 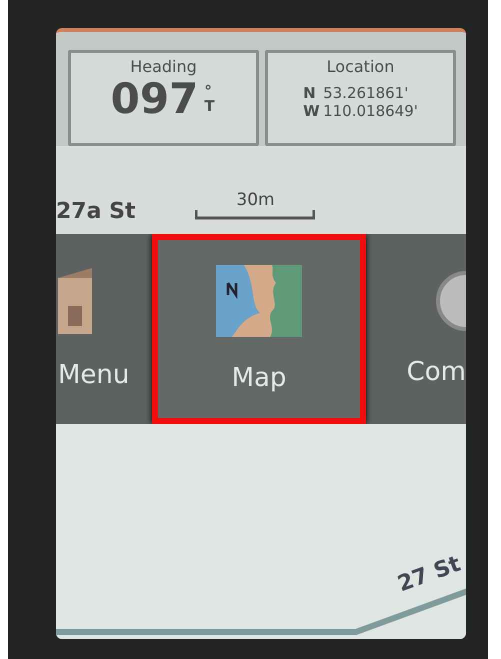 What do you see at coordinates (365, 93) in the screenshot?
I see `coordinate-value: 53.261861'` at bounding box center [365, 93].